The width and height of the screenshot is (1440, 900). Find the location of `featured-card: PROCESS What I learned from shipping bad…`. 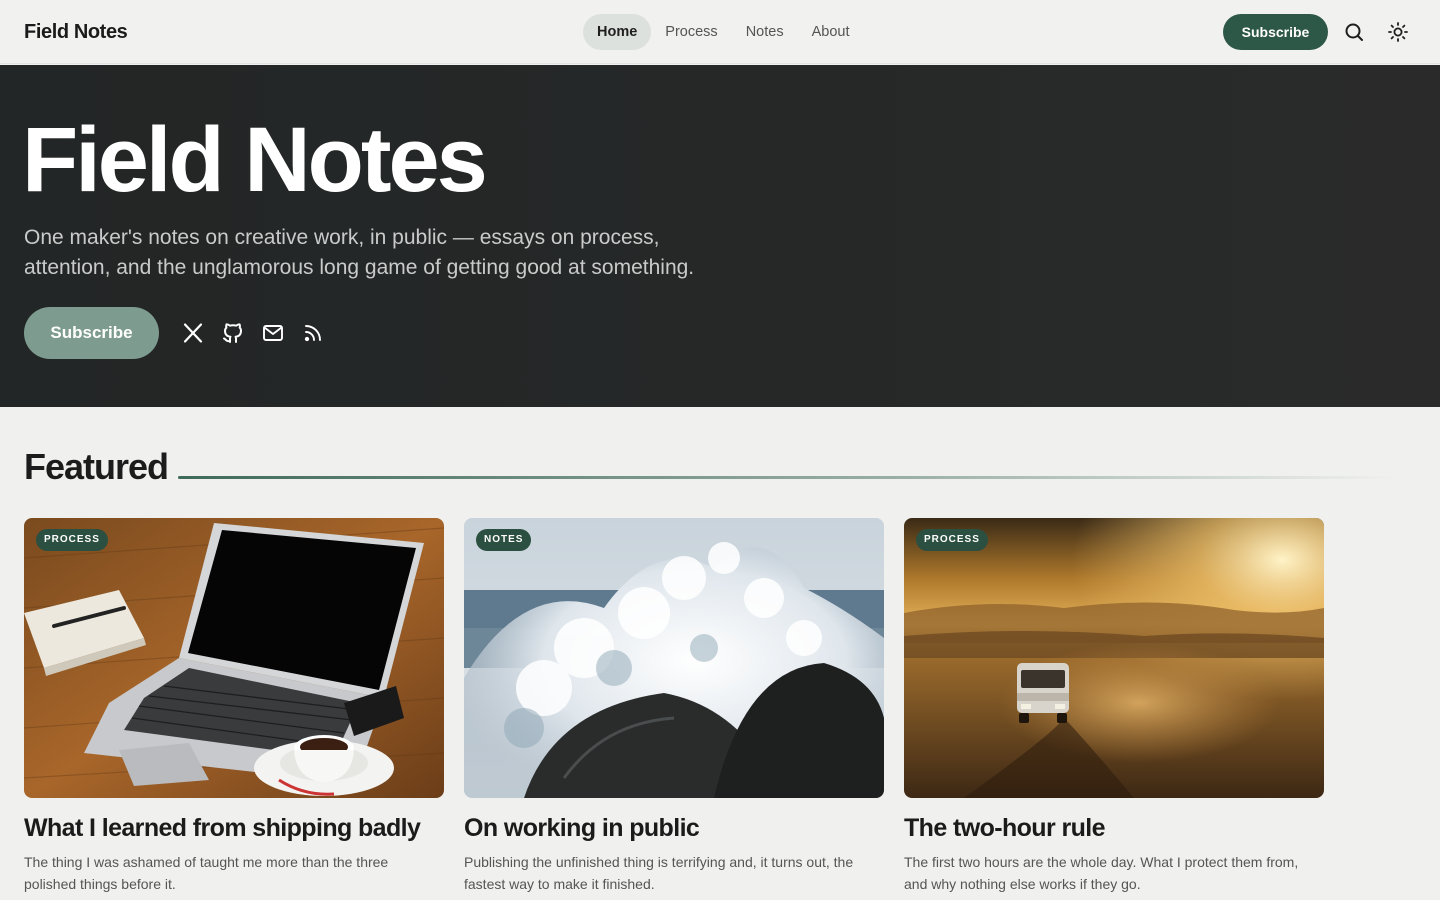

featured-card: PROCESS What I learned from shipping bad… is located at coordinates (234, 709).